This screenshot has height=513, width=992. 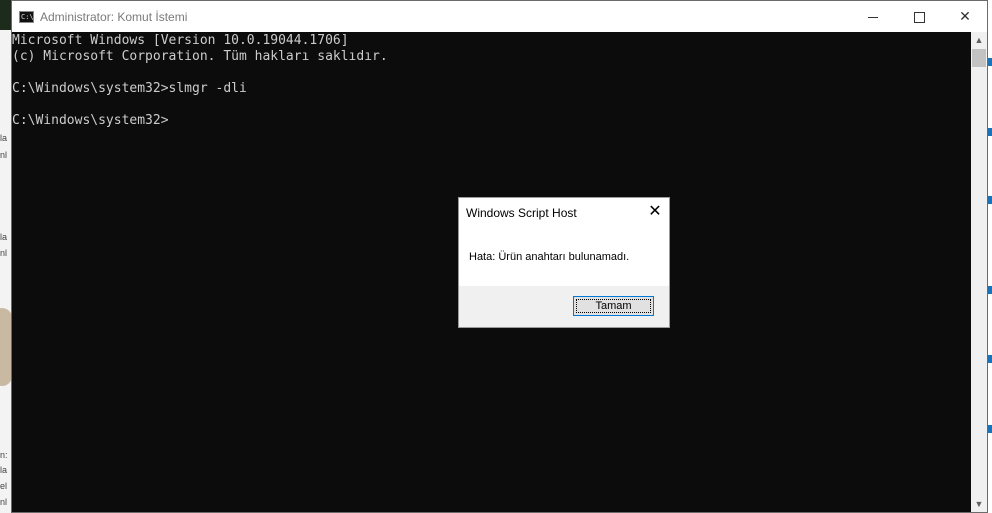 What do you see at coordinates (4, 486) in the screenshot?
I see `background-text-fragment: el` at bounding box center [4, 486].